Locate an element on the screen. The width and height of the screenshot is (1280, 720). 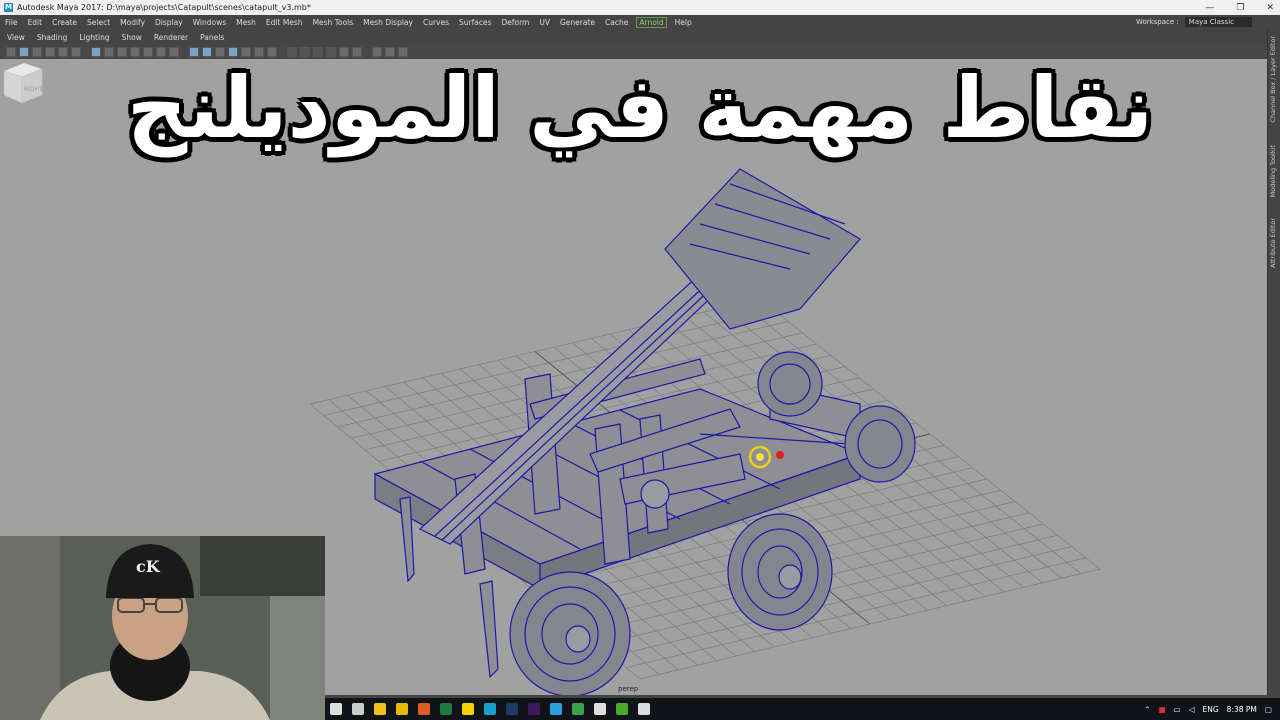
task-view-icon is located at coordinates (336, 709).